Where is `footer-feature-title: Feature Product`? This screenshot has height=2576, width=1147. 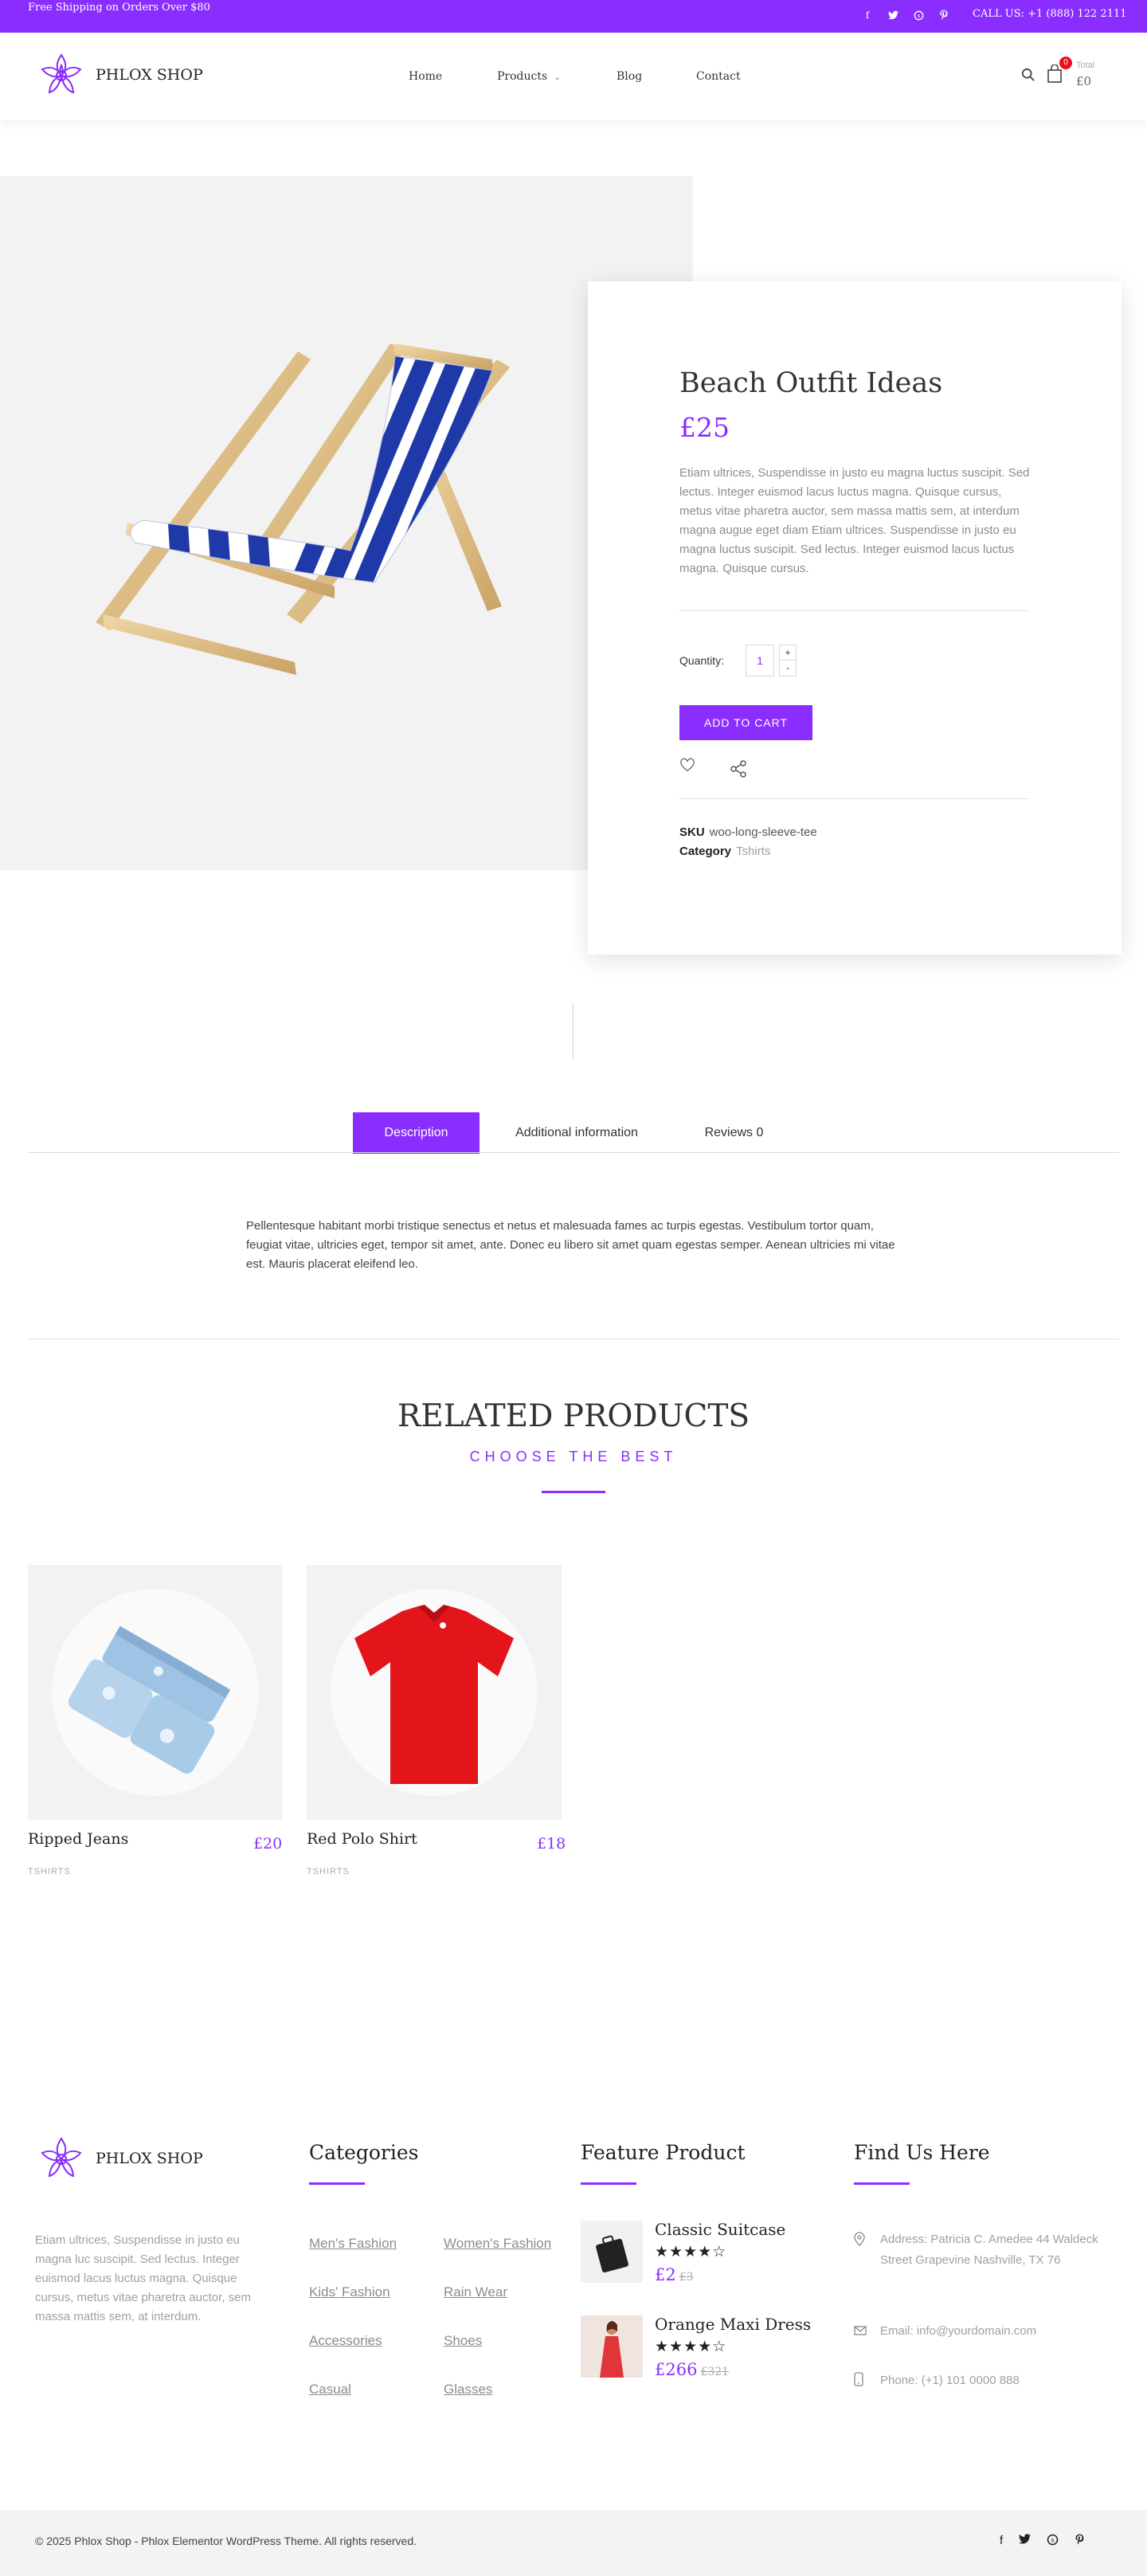 footer-feature-title: Feature Product is located at coordinates (663, 2152).